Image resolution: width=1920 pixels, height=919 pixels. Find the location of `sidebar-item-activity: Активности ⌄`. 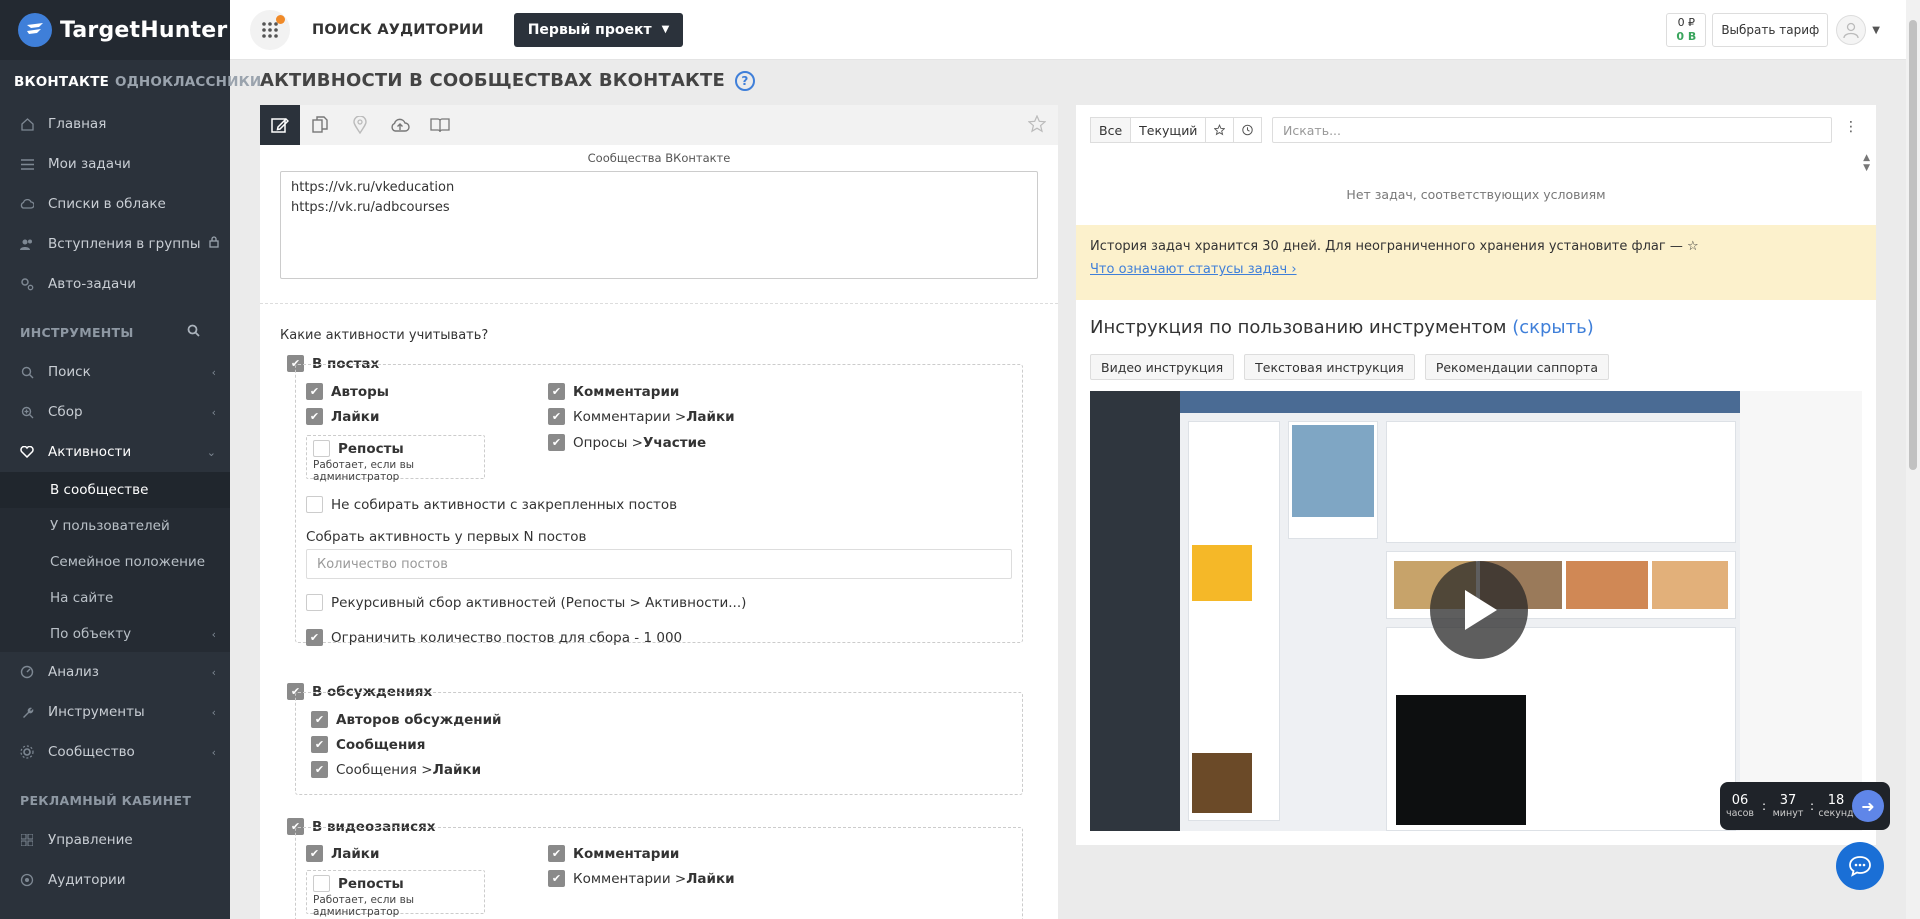

sidebar-item-activity: Активности ⌄ is located at coordinates (115, 452).